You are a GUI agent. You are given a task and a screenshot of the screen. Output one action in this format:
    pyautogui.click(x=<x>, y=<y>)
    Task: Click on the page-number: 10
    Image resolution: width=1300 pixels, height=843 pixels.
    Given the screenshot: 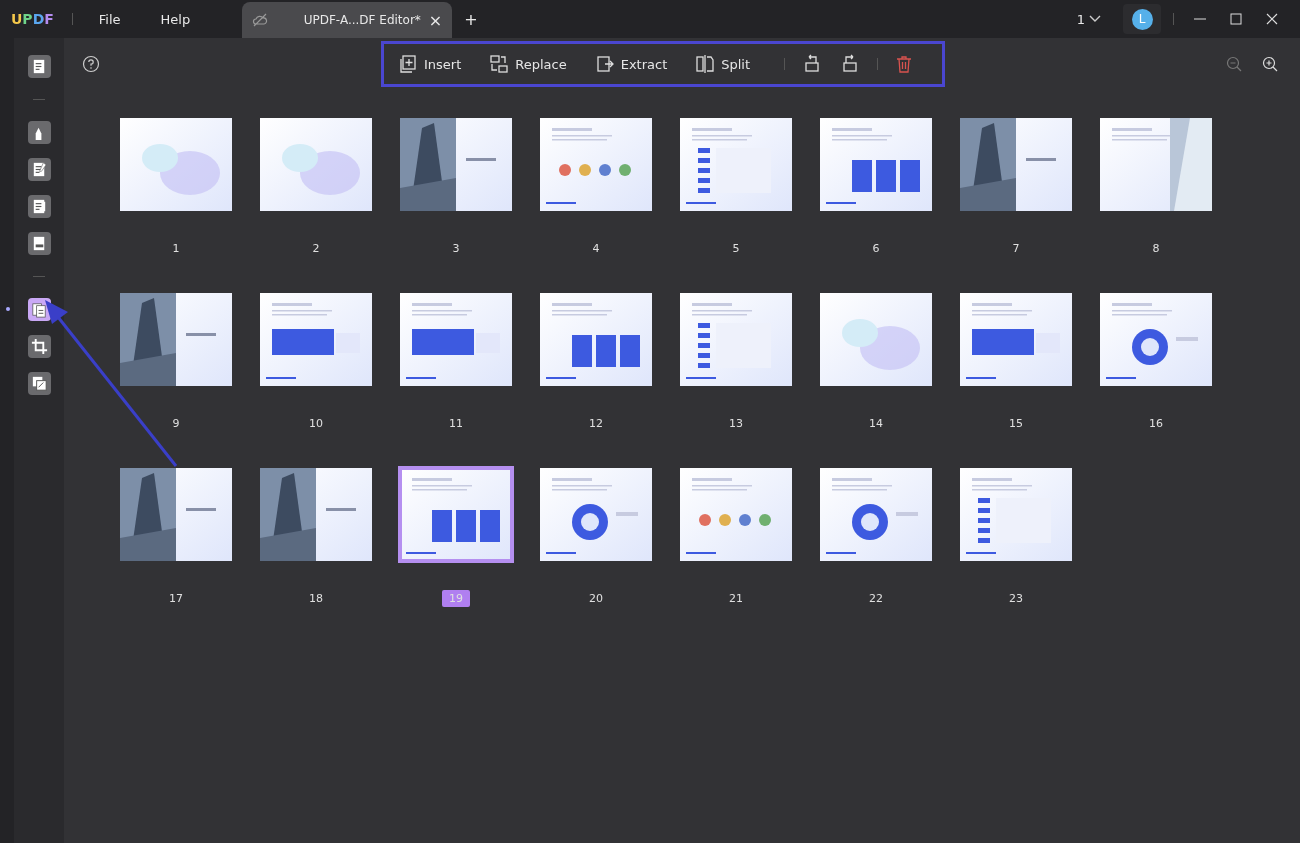 What is the action you would take?
    pyautogui.click(x=316, y=424)
    